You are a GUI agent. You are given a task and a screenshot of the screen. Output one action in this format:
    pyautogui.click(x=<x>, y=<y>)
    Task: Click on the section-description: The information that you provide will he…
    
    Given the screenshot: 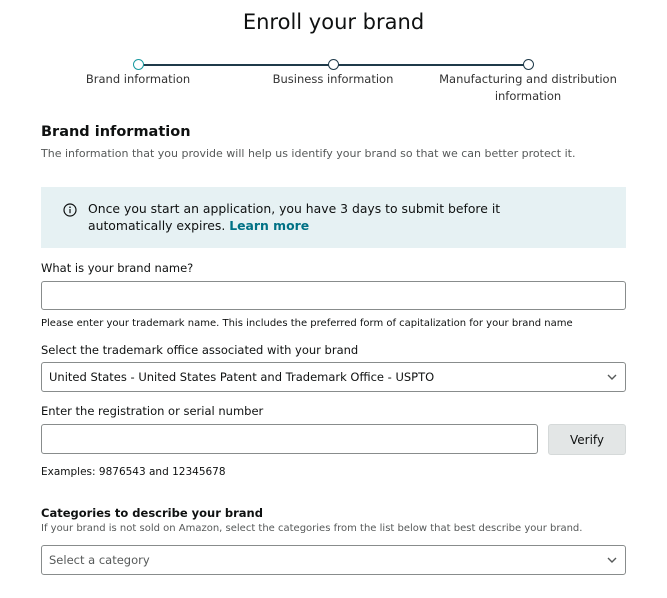 What is the action you would take?
    pyautogui.click(x=308, y=153)
    